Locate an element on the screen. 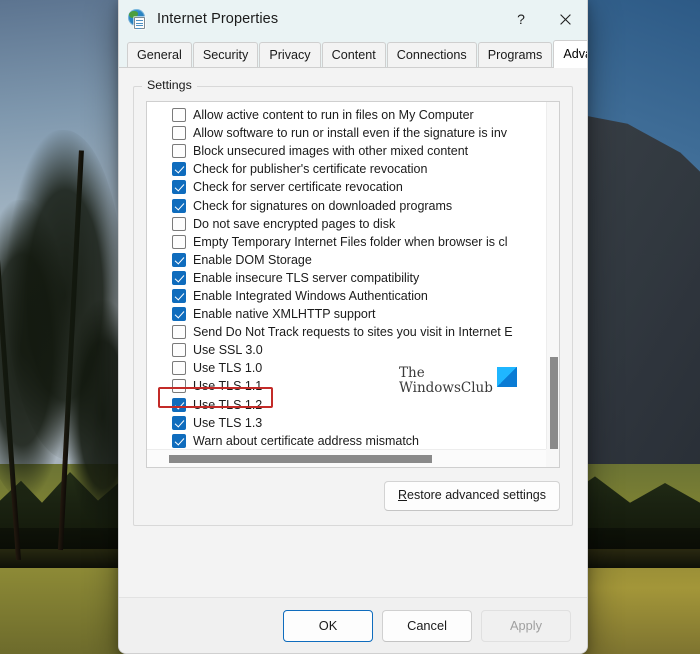 The height and width of the screenshot is (654, 700). question-mark-icon: ? is located at coordinates (521, 19).